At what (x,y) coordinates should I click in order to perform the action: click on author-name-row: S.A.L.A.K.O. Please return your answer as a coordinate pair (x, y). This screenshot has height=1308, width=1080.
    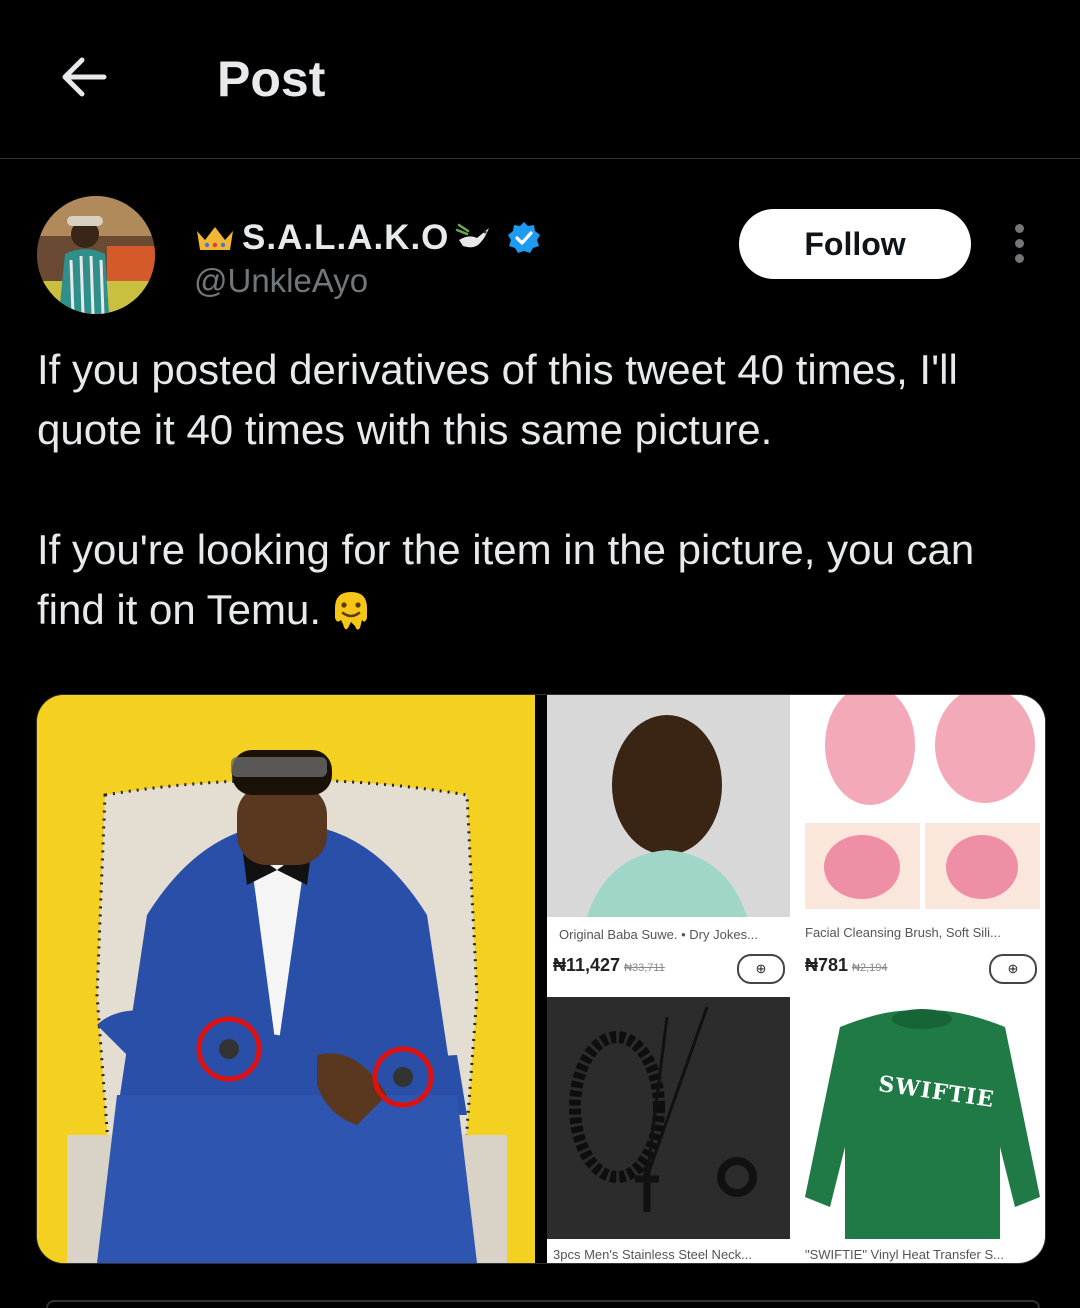
    Looking at the image, I should click on (367, 238).